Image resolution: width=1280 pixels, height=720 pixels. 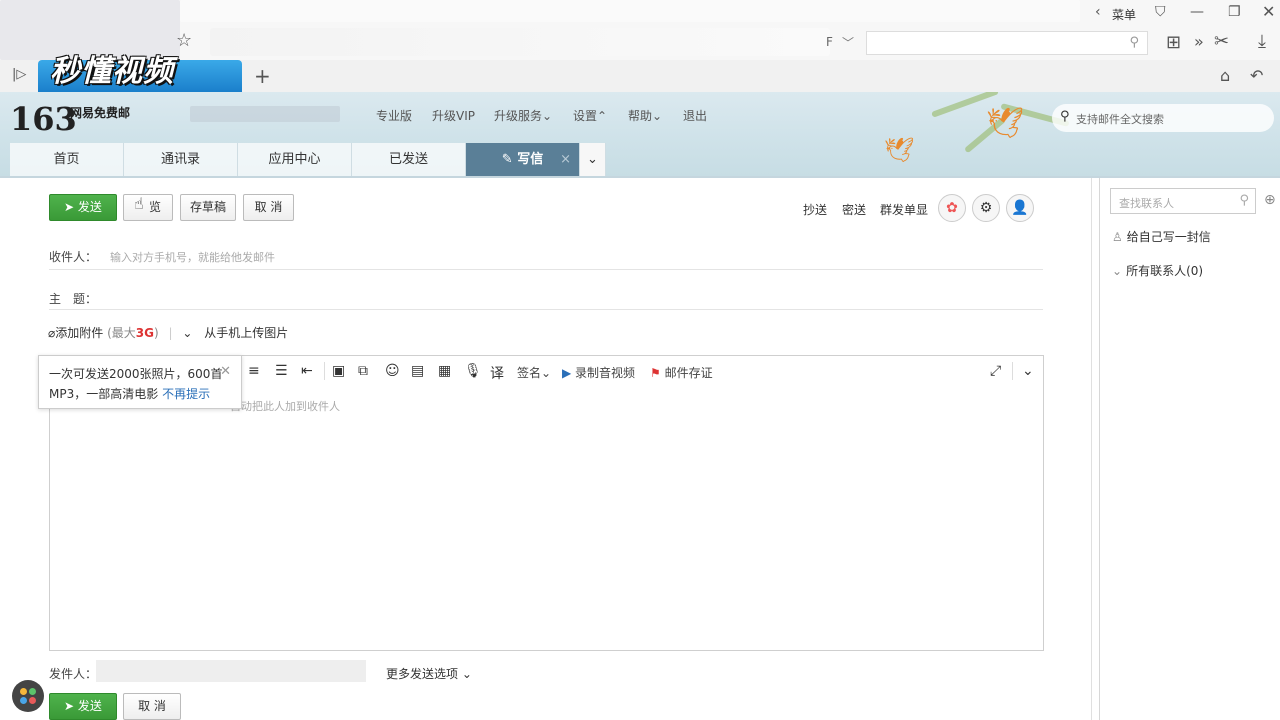 I want to click on tab-contacts: 通讯录, so click(x=181, y=159).